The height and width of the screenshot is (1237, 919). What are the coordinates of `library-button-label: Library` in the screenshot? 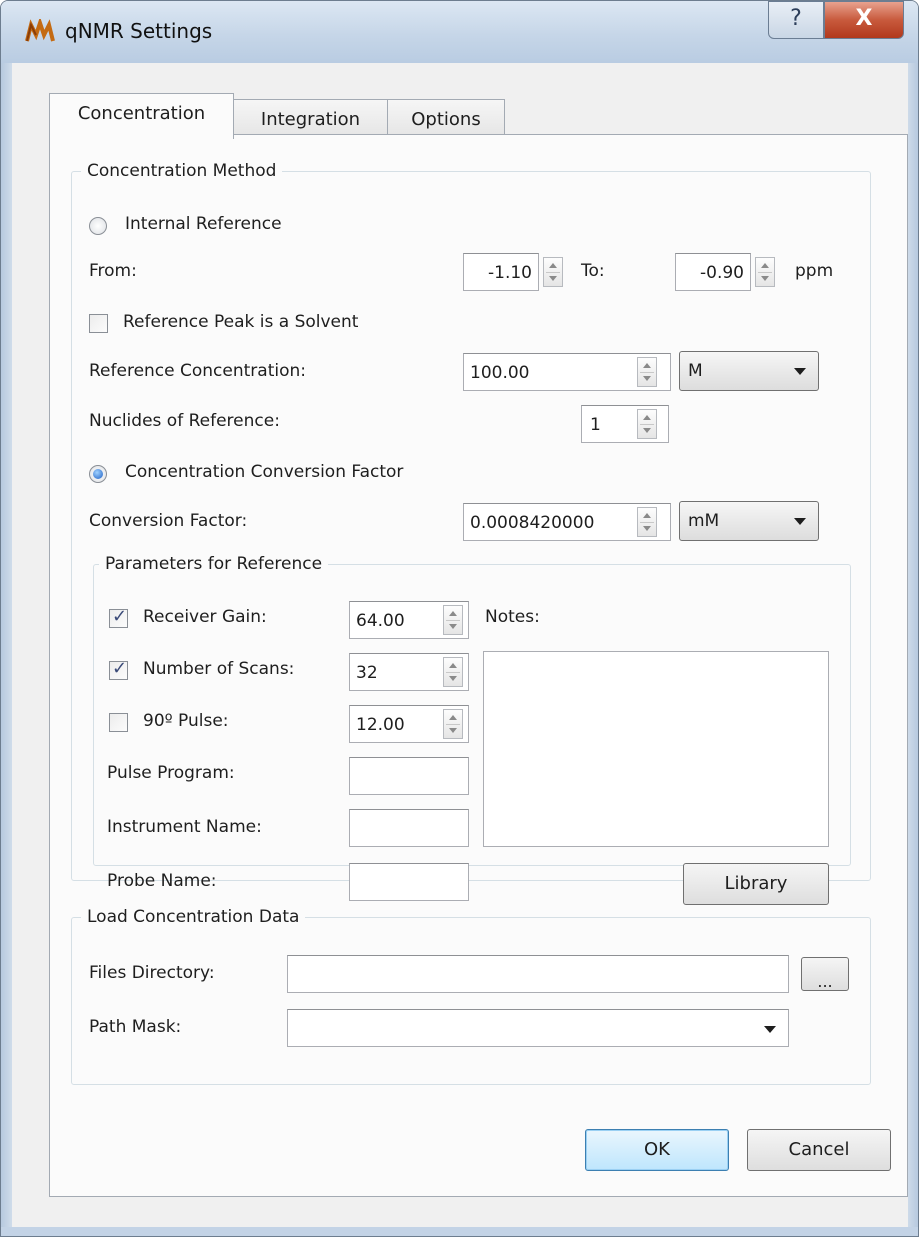 It's located at (756, 883).